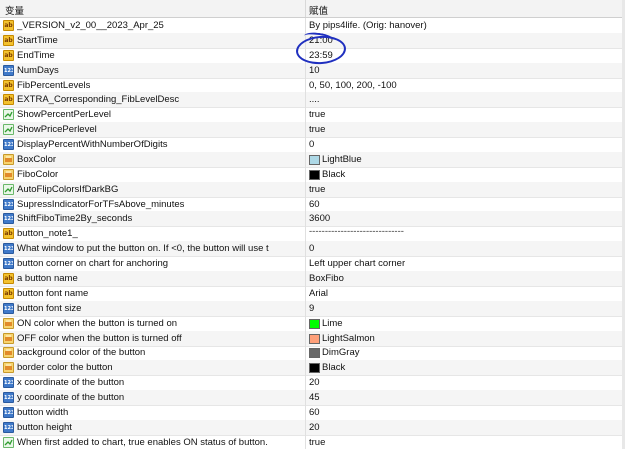 This screenshot has width=625, height=449. Describe the element at coordinates (332, 323) in the screenshot. I see `input-value: Lime` at that location.